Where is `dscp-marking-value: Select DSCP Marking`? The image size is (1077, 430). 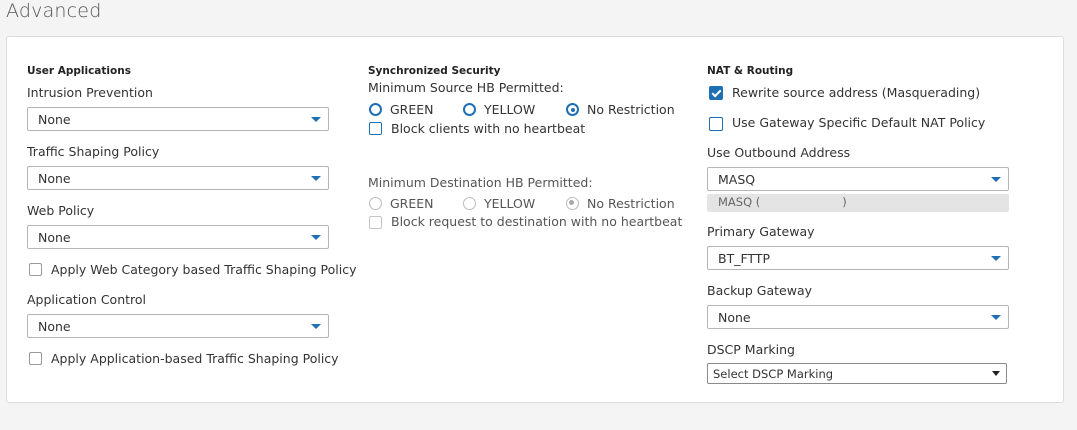
dscp-marking-value: Select DSCP Marking is located at coordinates (773, 374).